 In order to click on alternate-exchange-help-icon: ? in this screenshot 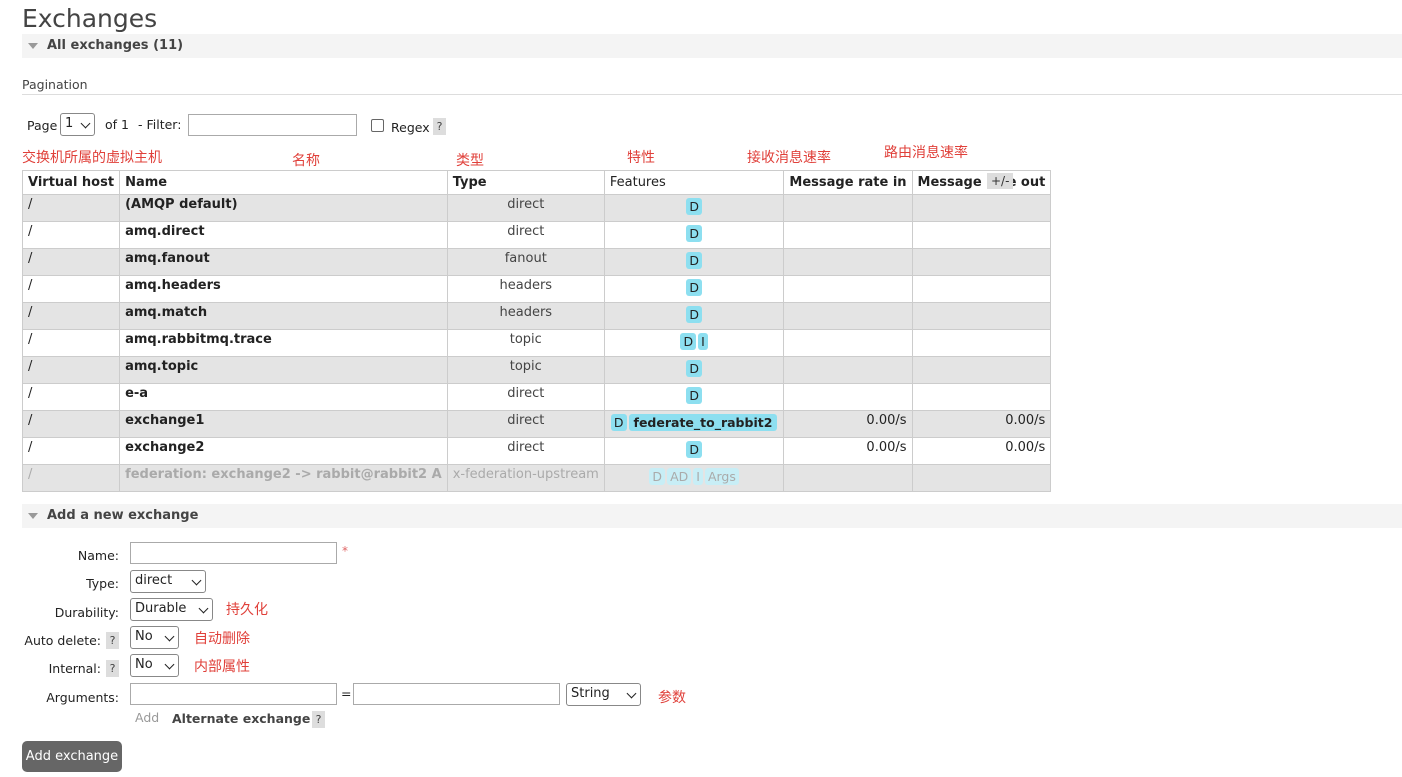, I will do `click(318, 719)`.